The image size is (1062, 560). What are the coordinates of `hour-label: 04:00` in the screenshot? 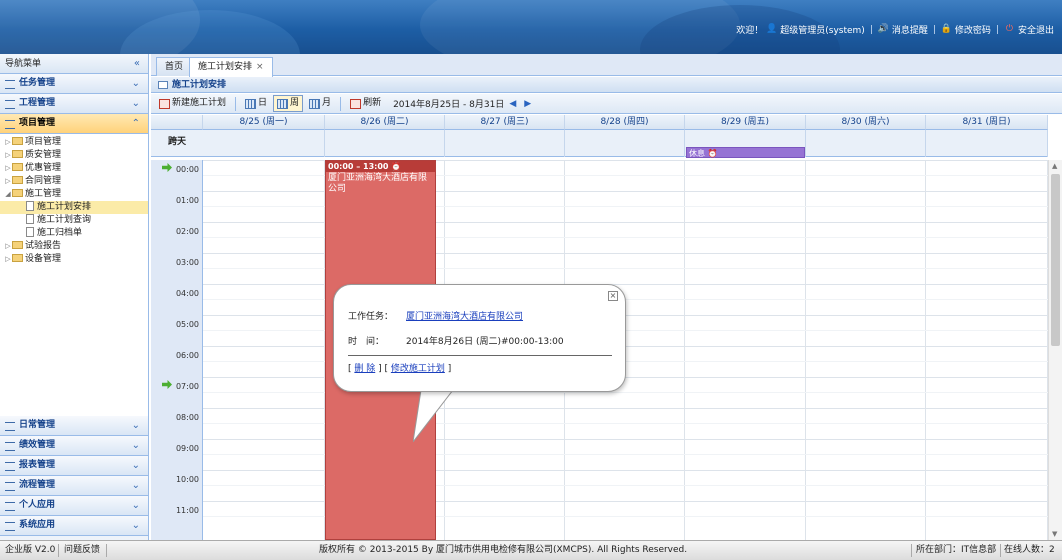 It's located at (187, 293).